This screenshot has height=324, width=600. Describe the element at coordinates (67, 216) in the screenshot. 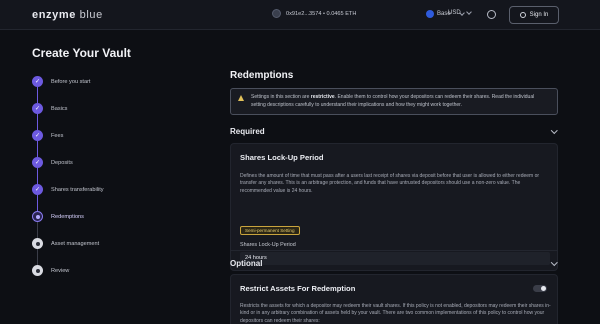

I see `step-label: Redemptions` at that location.